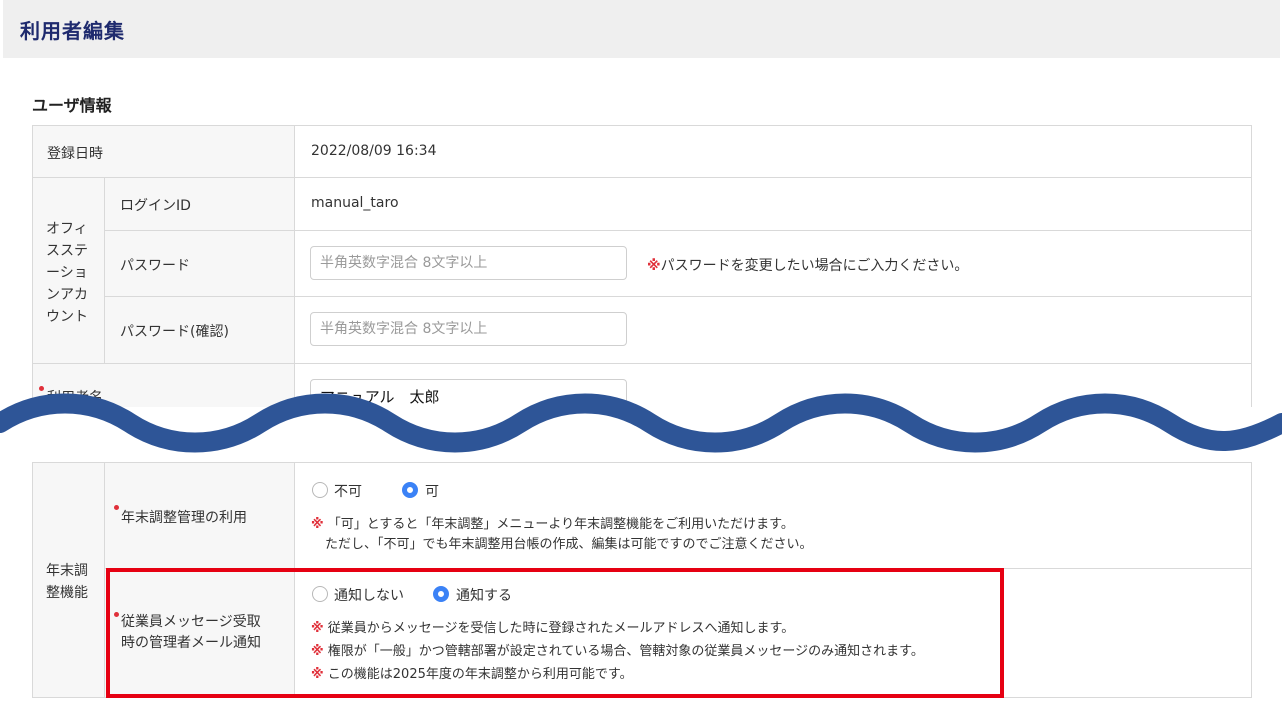  What do you see at coordinates (67, 295) in the screenshot?
I see `account-group-label-line: ンアカ` at bounding box center [67, 295].